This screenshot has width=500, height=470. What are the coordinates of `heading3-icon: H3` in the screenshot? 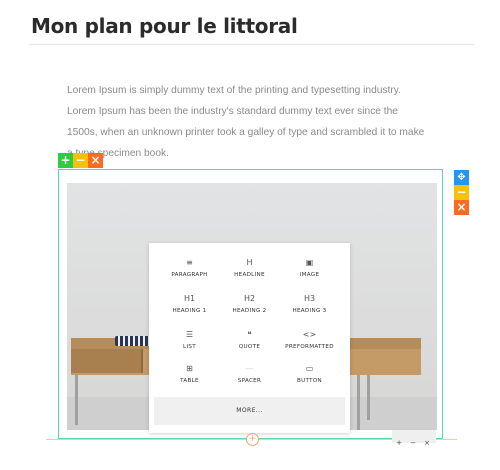 It's located at (309, 298).